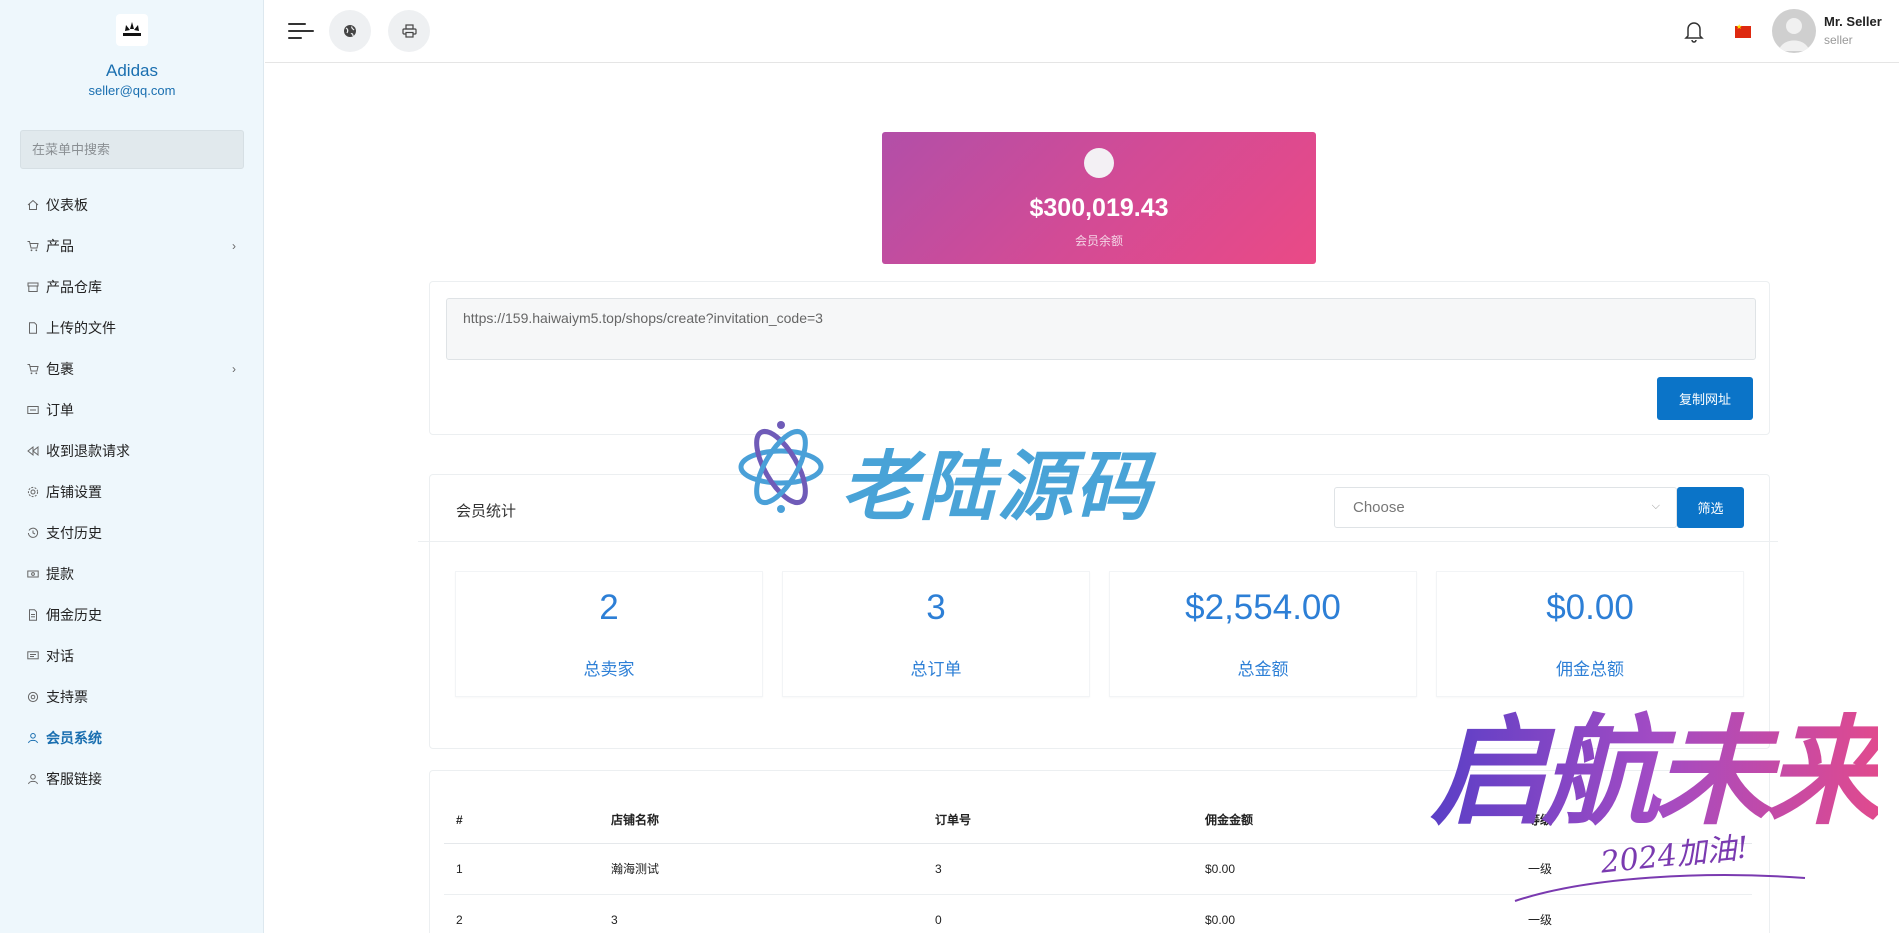  What do you see at coordinates (1694, 31) in the screenshot?
I see `notification-bell-icon` at bounding box center [1694, 31].